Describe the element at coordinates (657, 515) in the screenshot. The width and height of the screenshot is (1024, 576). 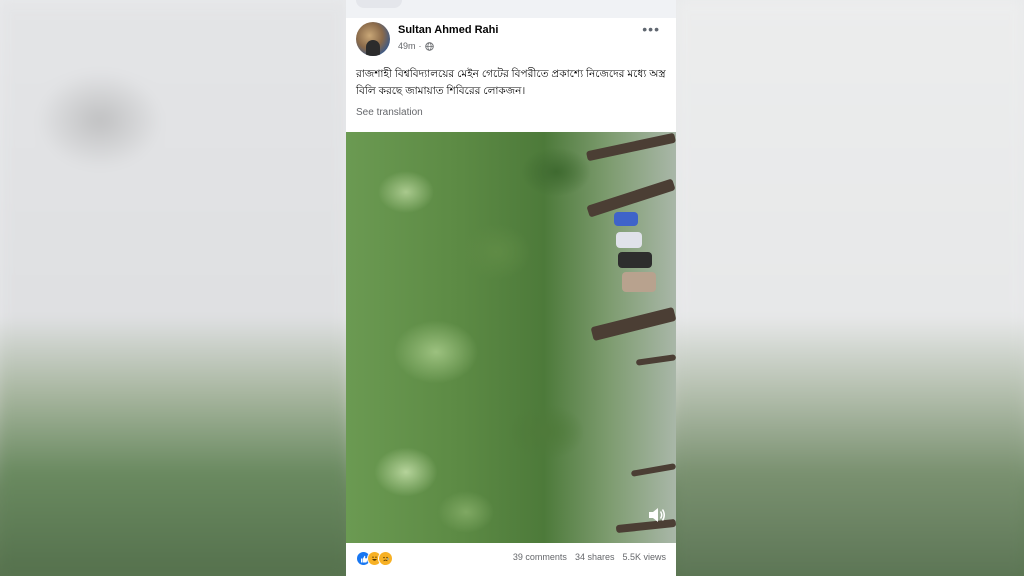
I see `volume-icon` at that location.